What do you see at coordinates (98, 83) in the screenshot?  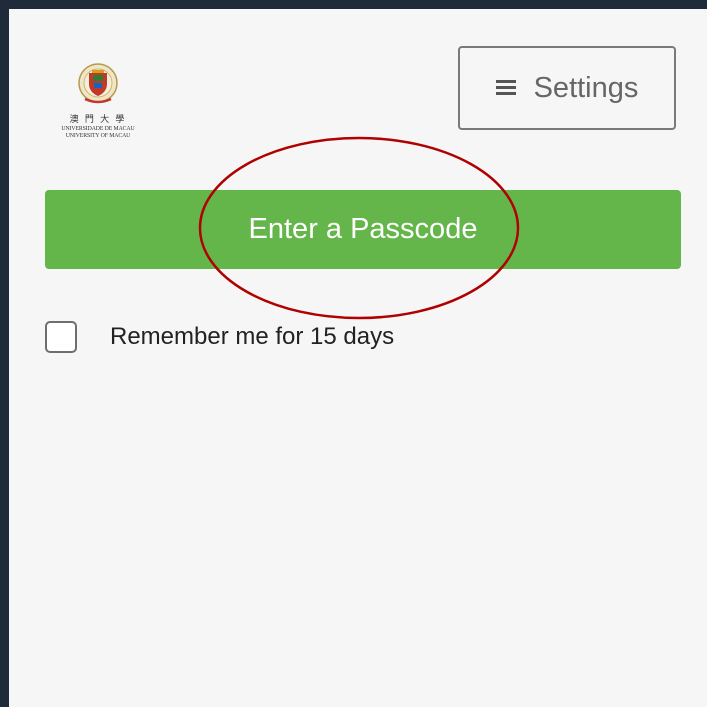 I see `university-crest-icon` at bounding box center [98, 83].